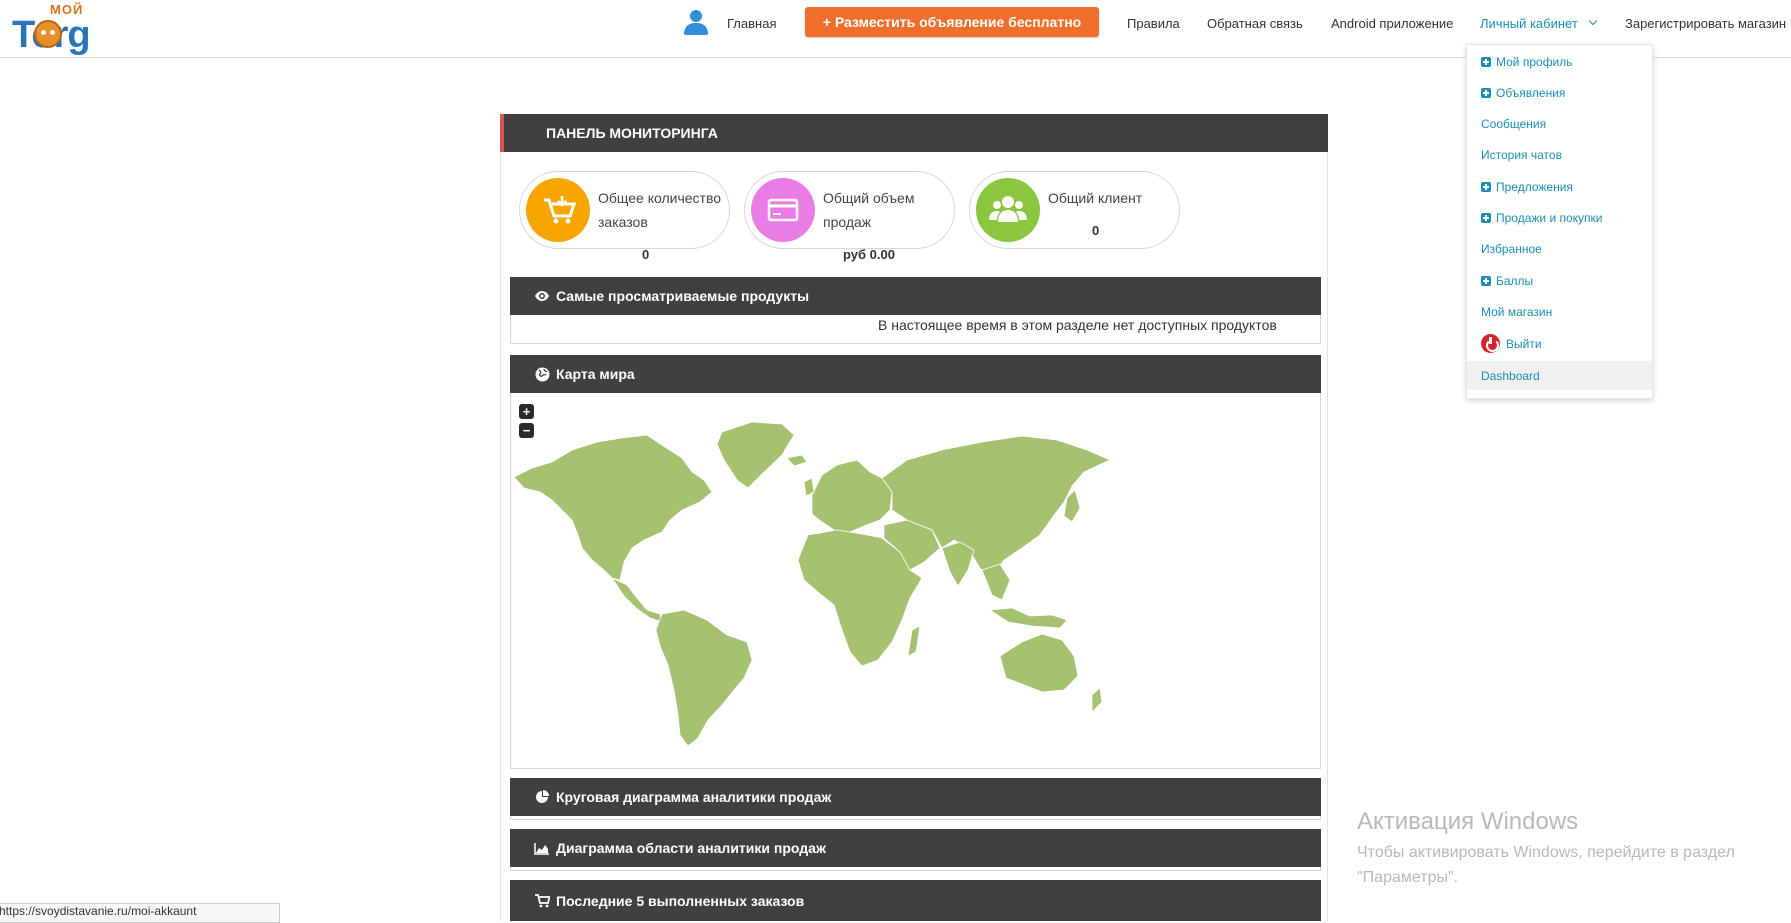 Image resolution: width=1791 pixels, height=923 pixels. What do you see at coordinates (915, 848) in the screenshot?
I see `section-area-chart-header: Диаграмма области аналитики продаж` at bounding box center [915, 848].